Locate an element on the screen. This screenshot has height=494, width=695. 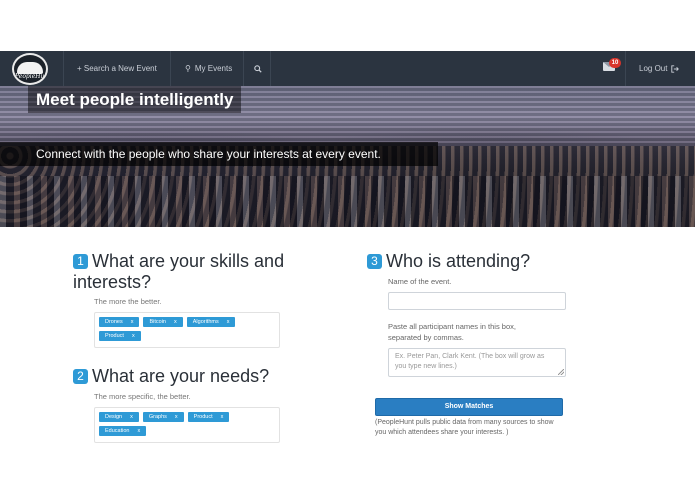
my-events-link: ⚲ My Events is located at coordinates (208, 68).